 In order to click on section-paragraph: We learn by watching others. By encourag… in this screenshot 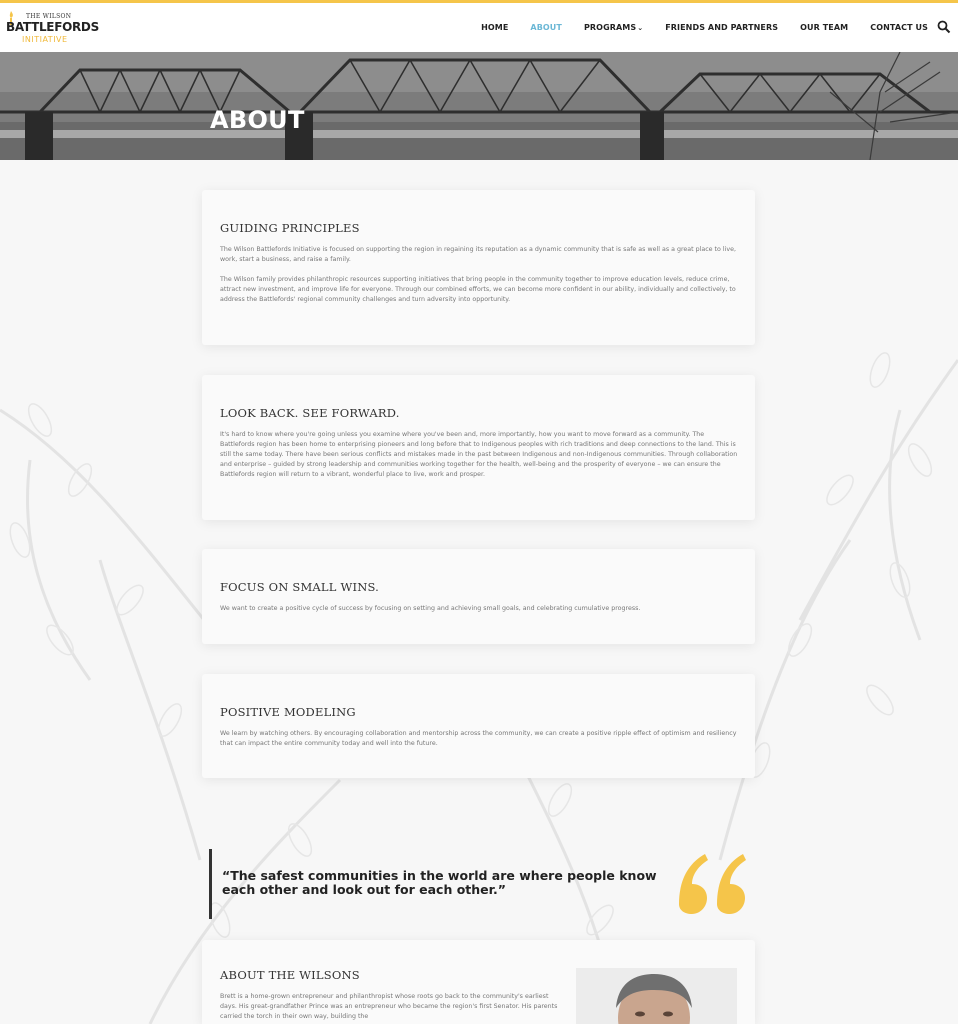, I will do `click(478, 738)`.